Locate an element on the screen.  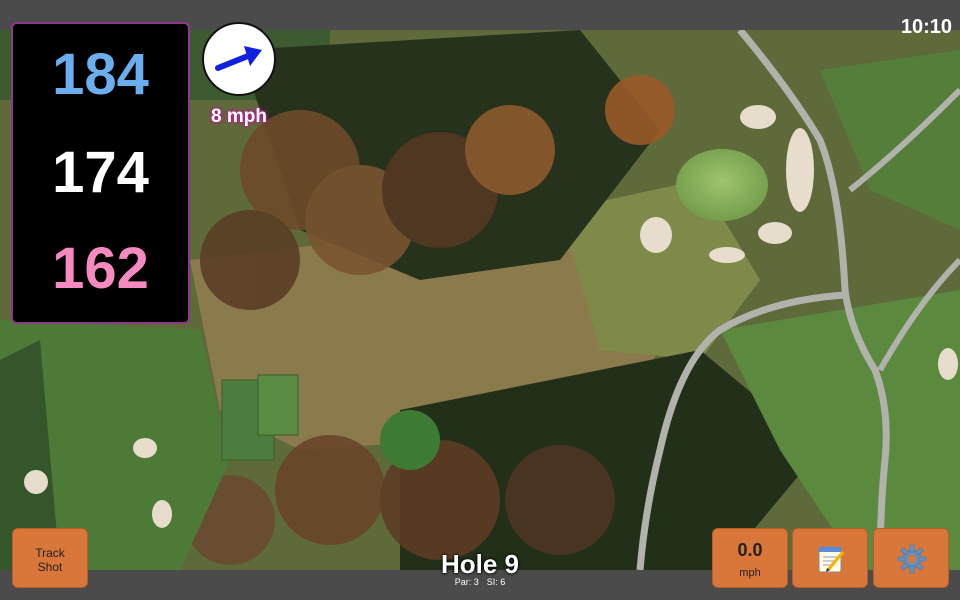
hole-stroke-index: SI: 6 is located at coordinates (496, 582).